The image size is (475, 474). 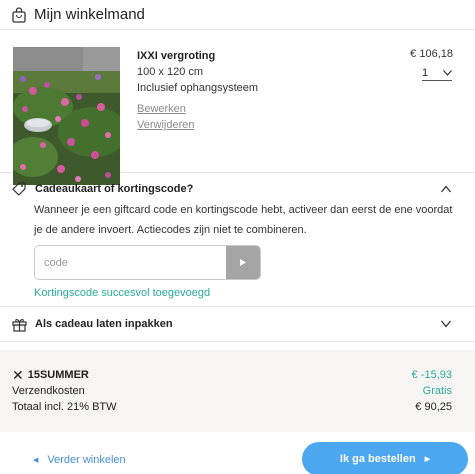 I want to click on voucher-code-form, so click(x=147, y=262).